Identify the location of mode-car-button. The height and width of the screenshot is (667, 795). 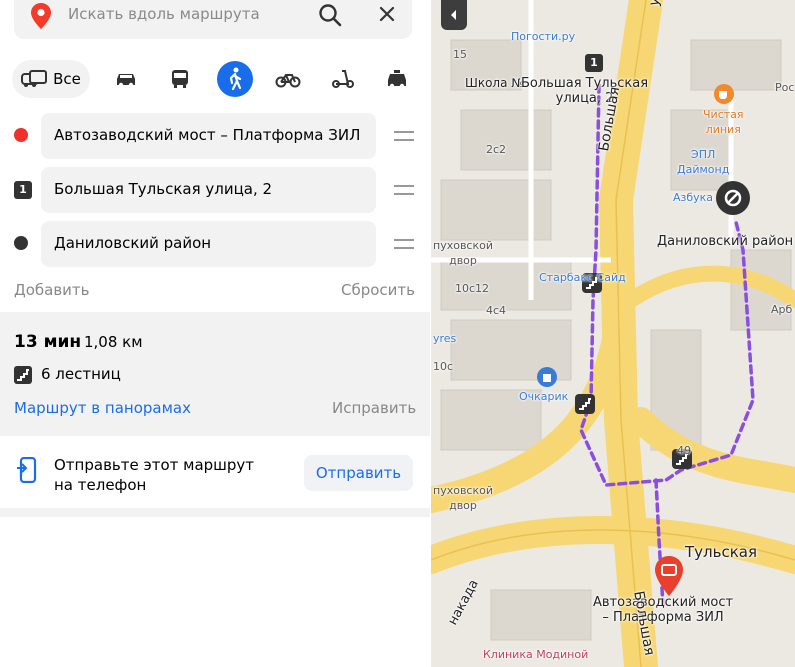
(126, 79).